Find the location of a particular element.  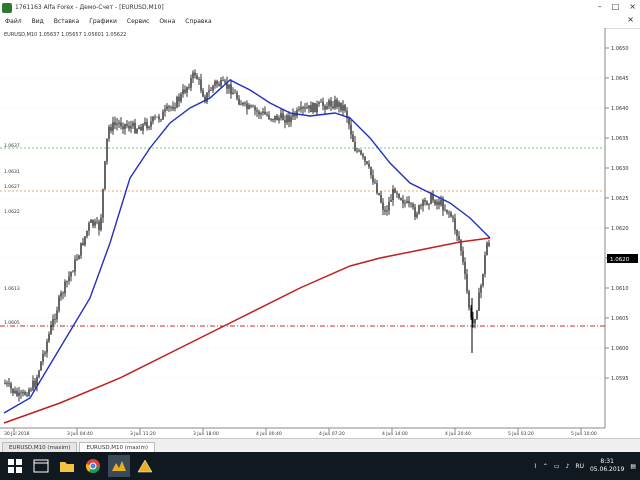

price-level-label: 1.0631 is located at coordinates (12, 172).